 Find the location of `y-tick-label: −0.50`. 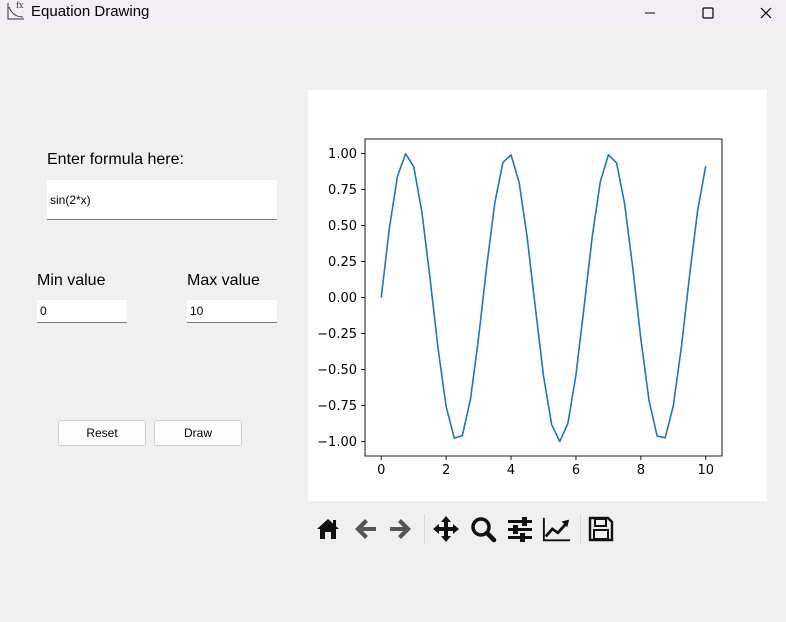

y-tick-label: −0.50 is located at coordinates (337, 370).